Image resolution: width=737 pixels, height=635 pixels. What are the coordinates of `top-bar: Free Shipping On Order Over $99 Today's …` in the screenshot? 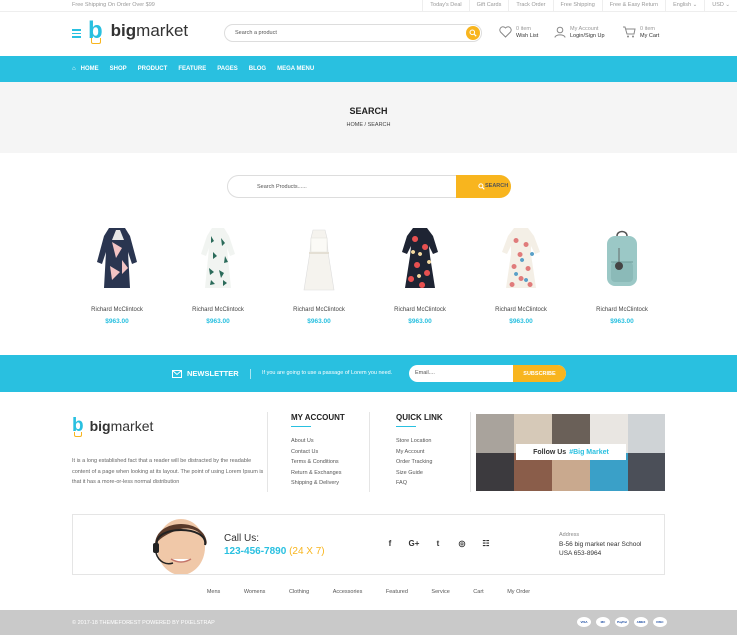 It's located at (368, 6).